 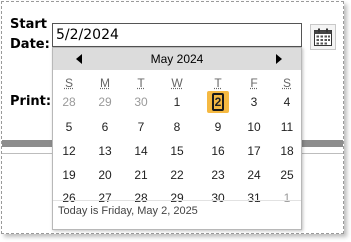 I want to click on calendar-day: 20, so click(x=105, y=175).